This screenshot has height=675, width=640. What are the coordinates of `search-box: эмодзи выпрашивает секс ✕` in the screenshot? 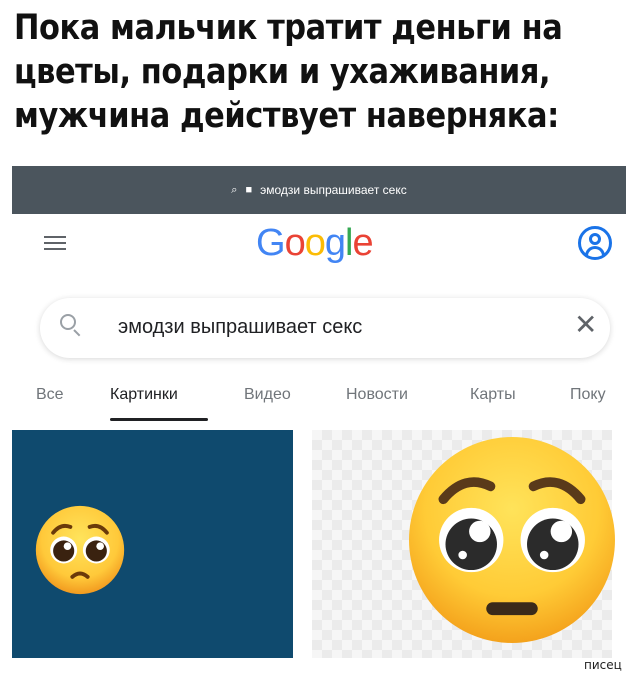 It's located at (325, 328).